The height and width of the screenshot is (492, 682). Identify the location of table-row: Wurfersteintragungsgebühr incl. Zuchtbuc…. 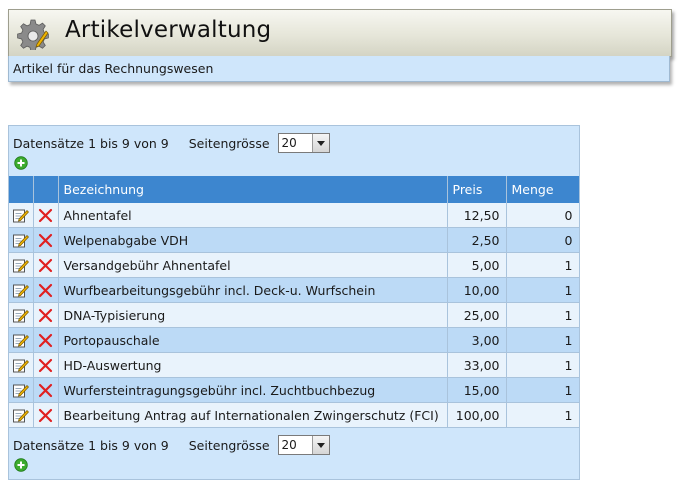
(294, 390).